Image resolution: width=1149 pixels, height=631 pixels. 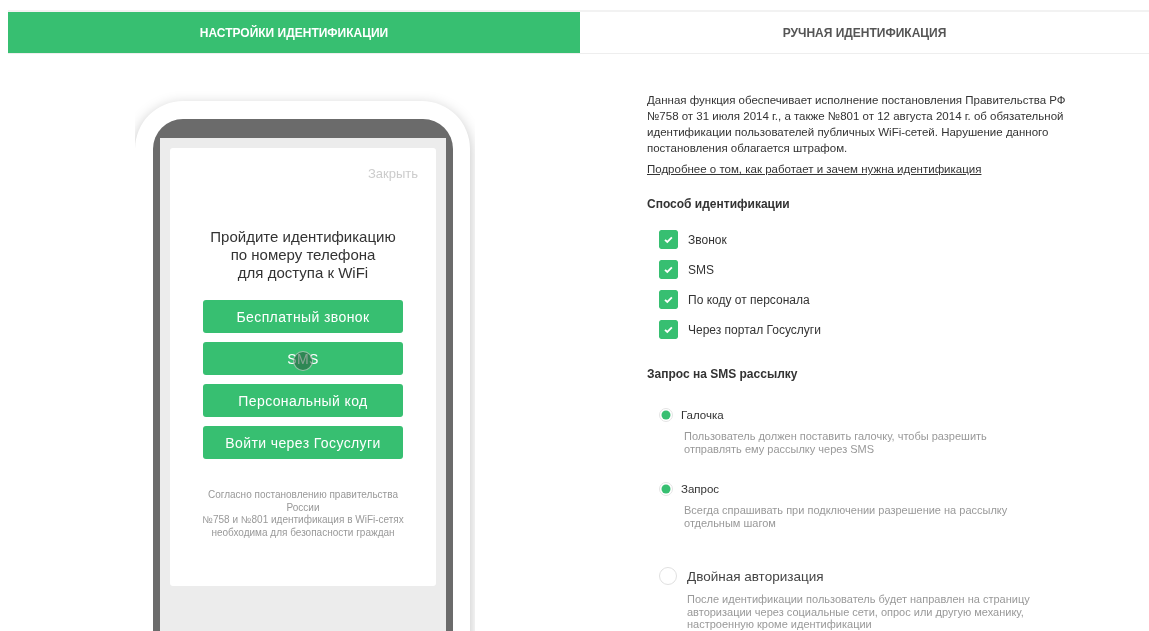 What do you see at coordinates (846, 517) in the screenshot?
I see `option-description: Всегда спрашивать при подключении разрешение на рассылку отдельным шагом` at bounding box center [846, 517].